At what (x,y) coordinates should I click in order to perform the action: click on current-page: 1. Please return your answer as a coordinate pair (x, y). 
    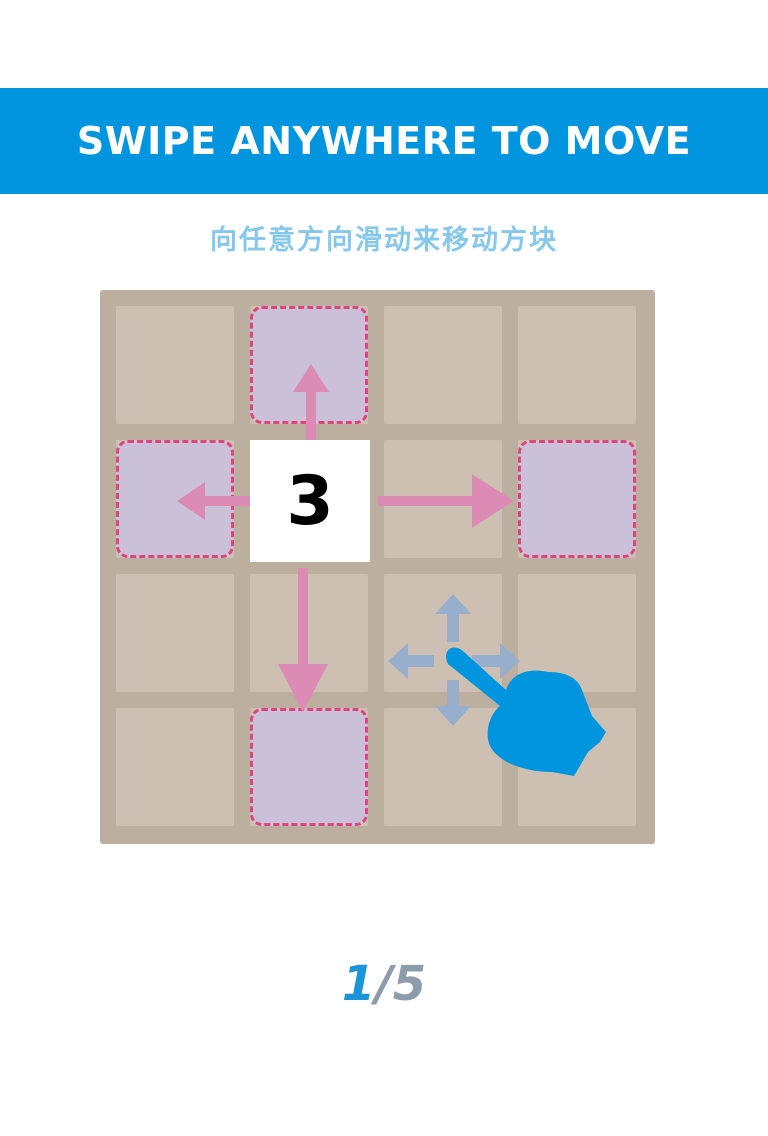
    Looking at the image, I should click on (358, 984).